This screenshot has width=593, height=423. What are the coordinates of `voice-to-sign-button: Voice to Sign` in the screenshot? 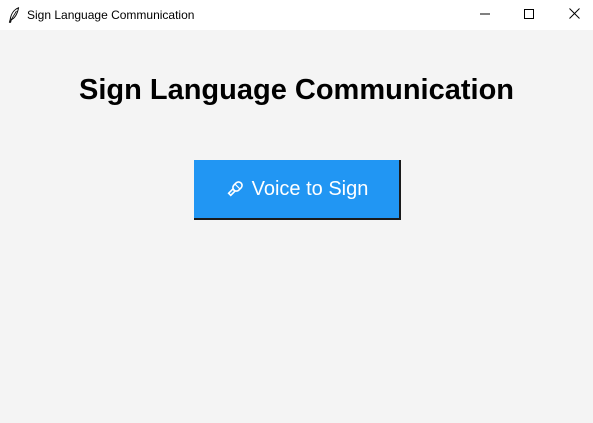 It's located at (297, 190).